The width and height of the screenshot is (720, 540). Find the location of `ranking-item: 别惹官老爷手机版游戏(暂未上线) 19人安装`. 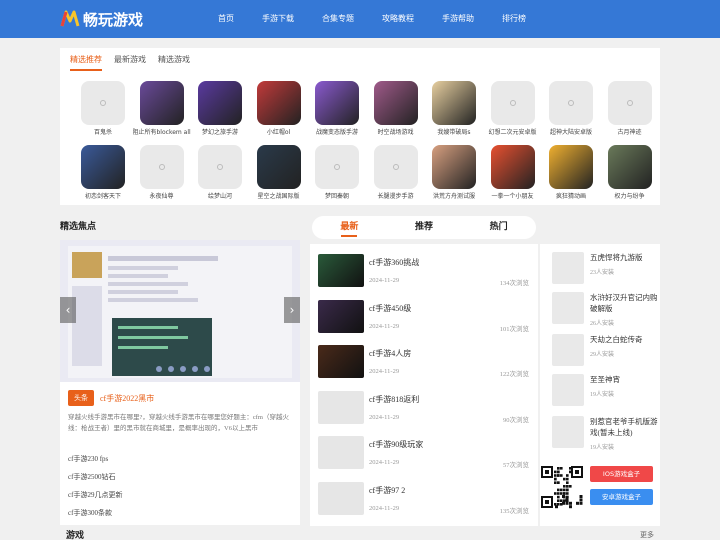

ranking-item: 别惹官老爷手机版游戏(暂未上线) 19人安装 is located at coordinates (606, 436).